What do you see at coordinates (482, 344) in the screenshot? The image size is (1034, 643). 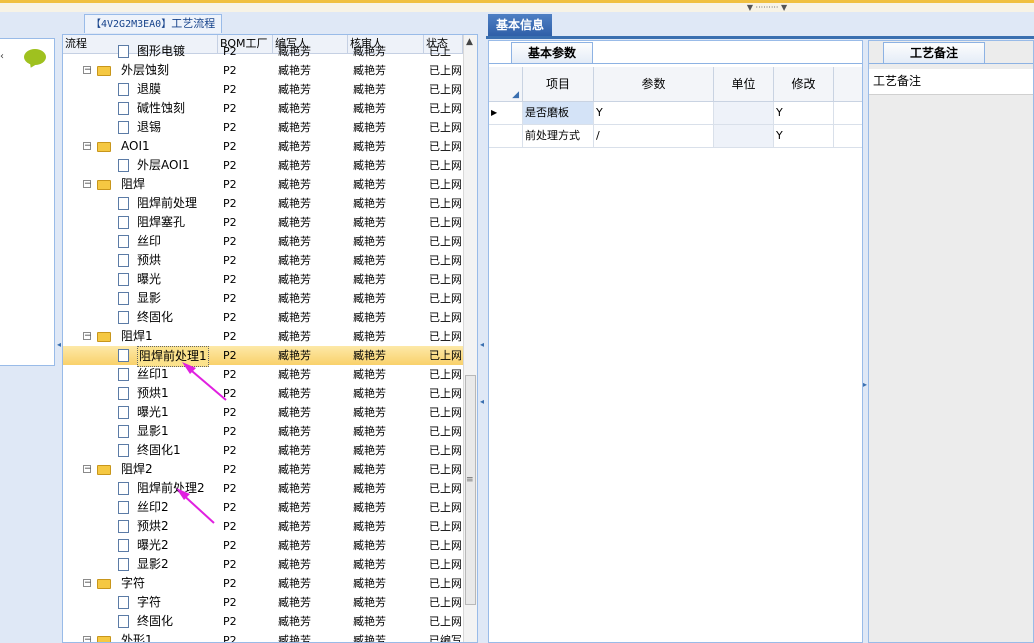 I see `splitter-collapse-icon: ◂` at bounding box center [482, 344].